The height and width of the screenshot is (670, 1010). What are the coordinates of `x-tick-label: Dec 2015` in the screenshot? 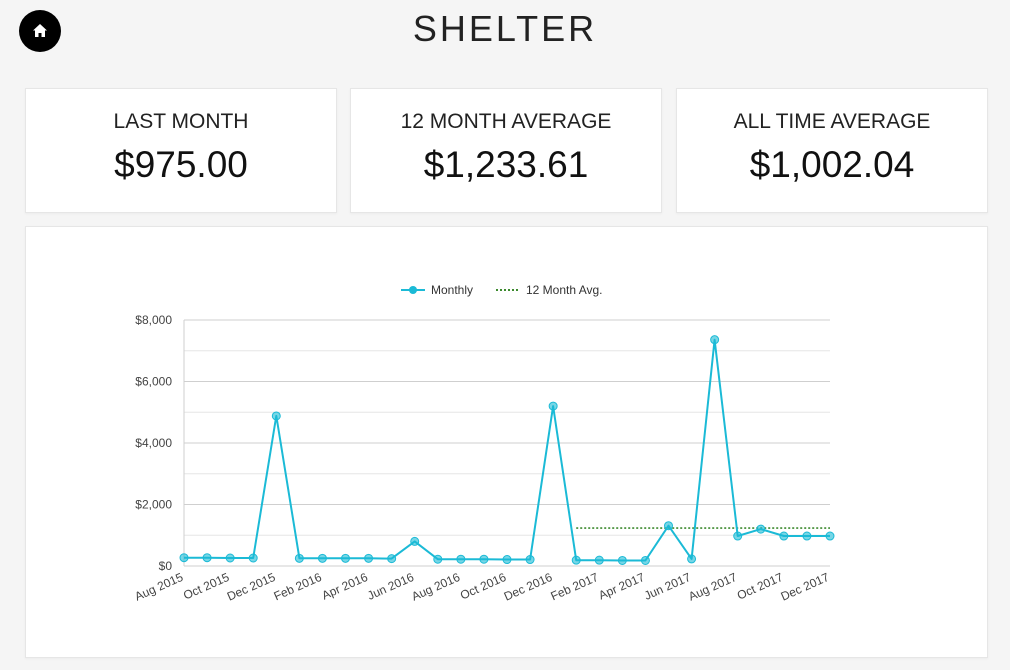 It's located at (251, 587).